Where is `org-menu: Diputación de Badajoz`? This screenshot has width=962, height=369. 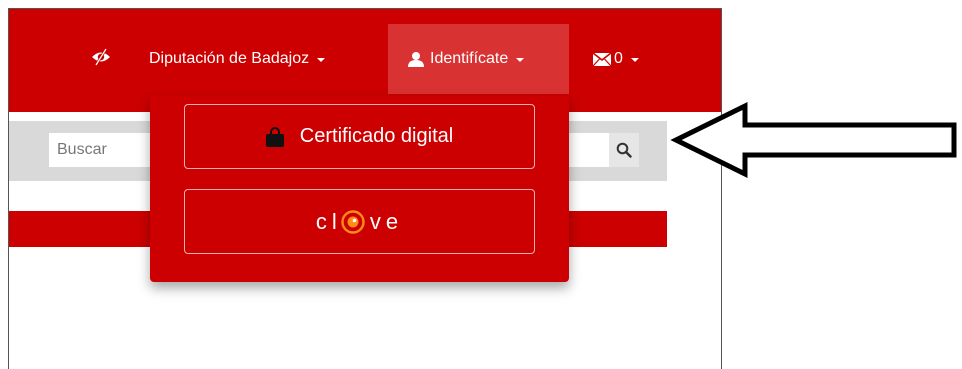 org-menu: Diputación de Badajoz is located at coordinates (259, 59).